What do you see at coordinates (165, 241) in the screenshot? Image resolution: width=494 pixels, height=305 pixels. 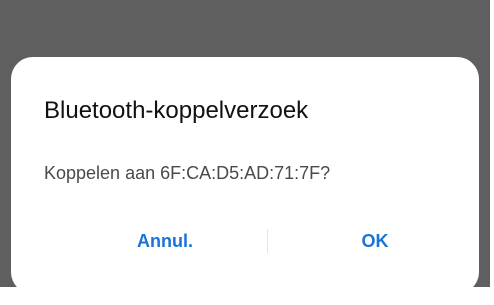 I see `cancel-button: Annul.` at bounding box center [165, 241].